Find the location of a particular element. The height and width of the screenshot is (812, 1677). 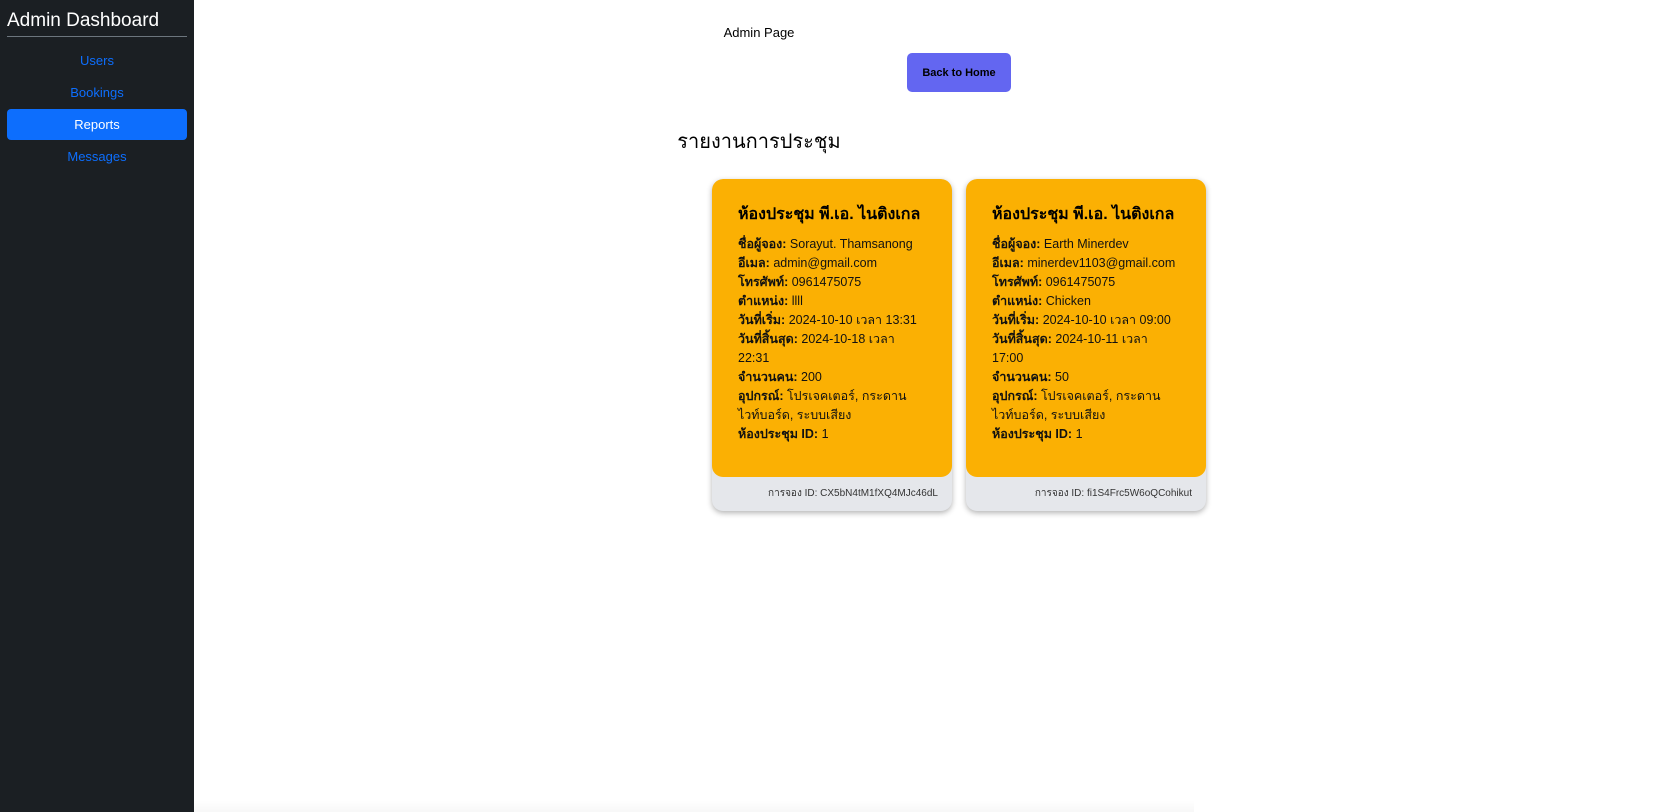

end-field: วันที่สิ้นสุด: 2024-10-11 เวลา 17:00 is located at coordinates (1087, 349).